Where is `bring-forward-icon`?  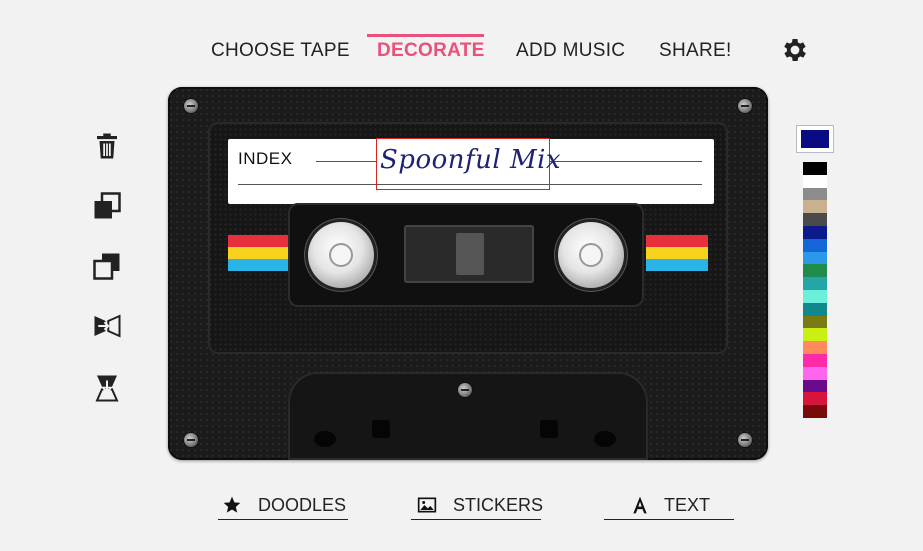 bring-forward-icon is located at coordinates (107, 206).